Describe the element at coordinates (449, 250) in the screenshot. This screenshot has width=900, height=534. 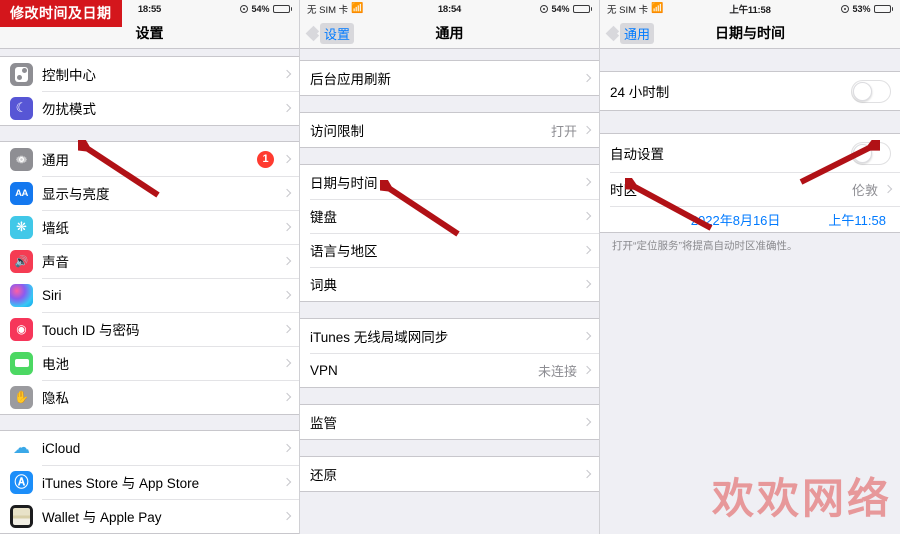
I see `list-item-language-region: 语言与地区` at that location.